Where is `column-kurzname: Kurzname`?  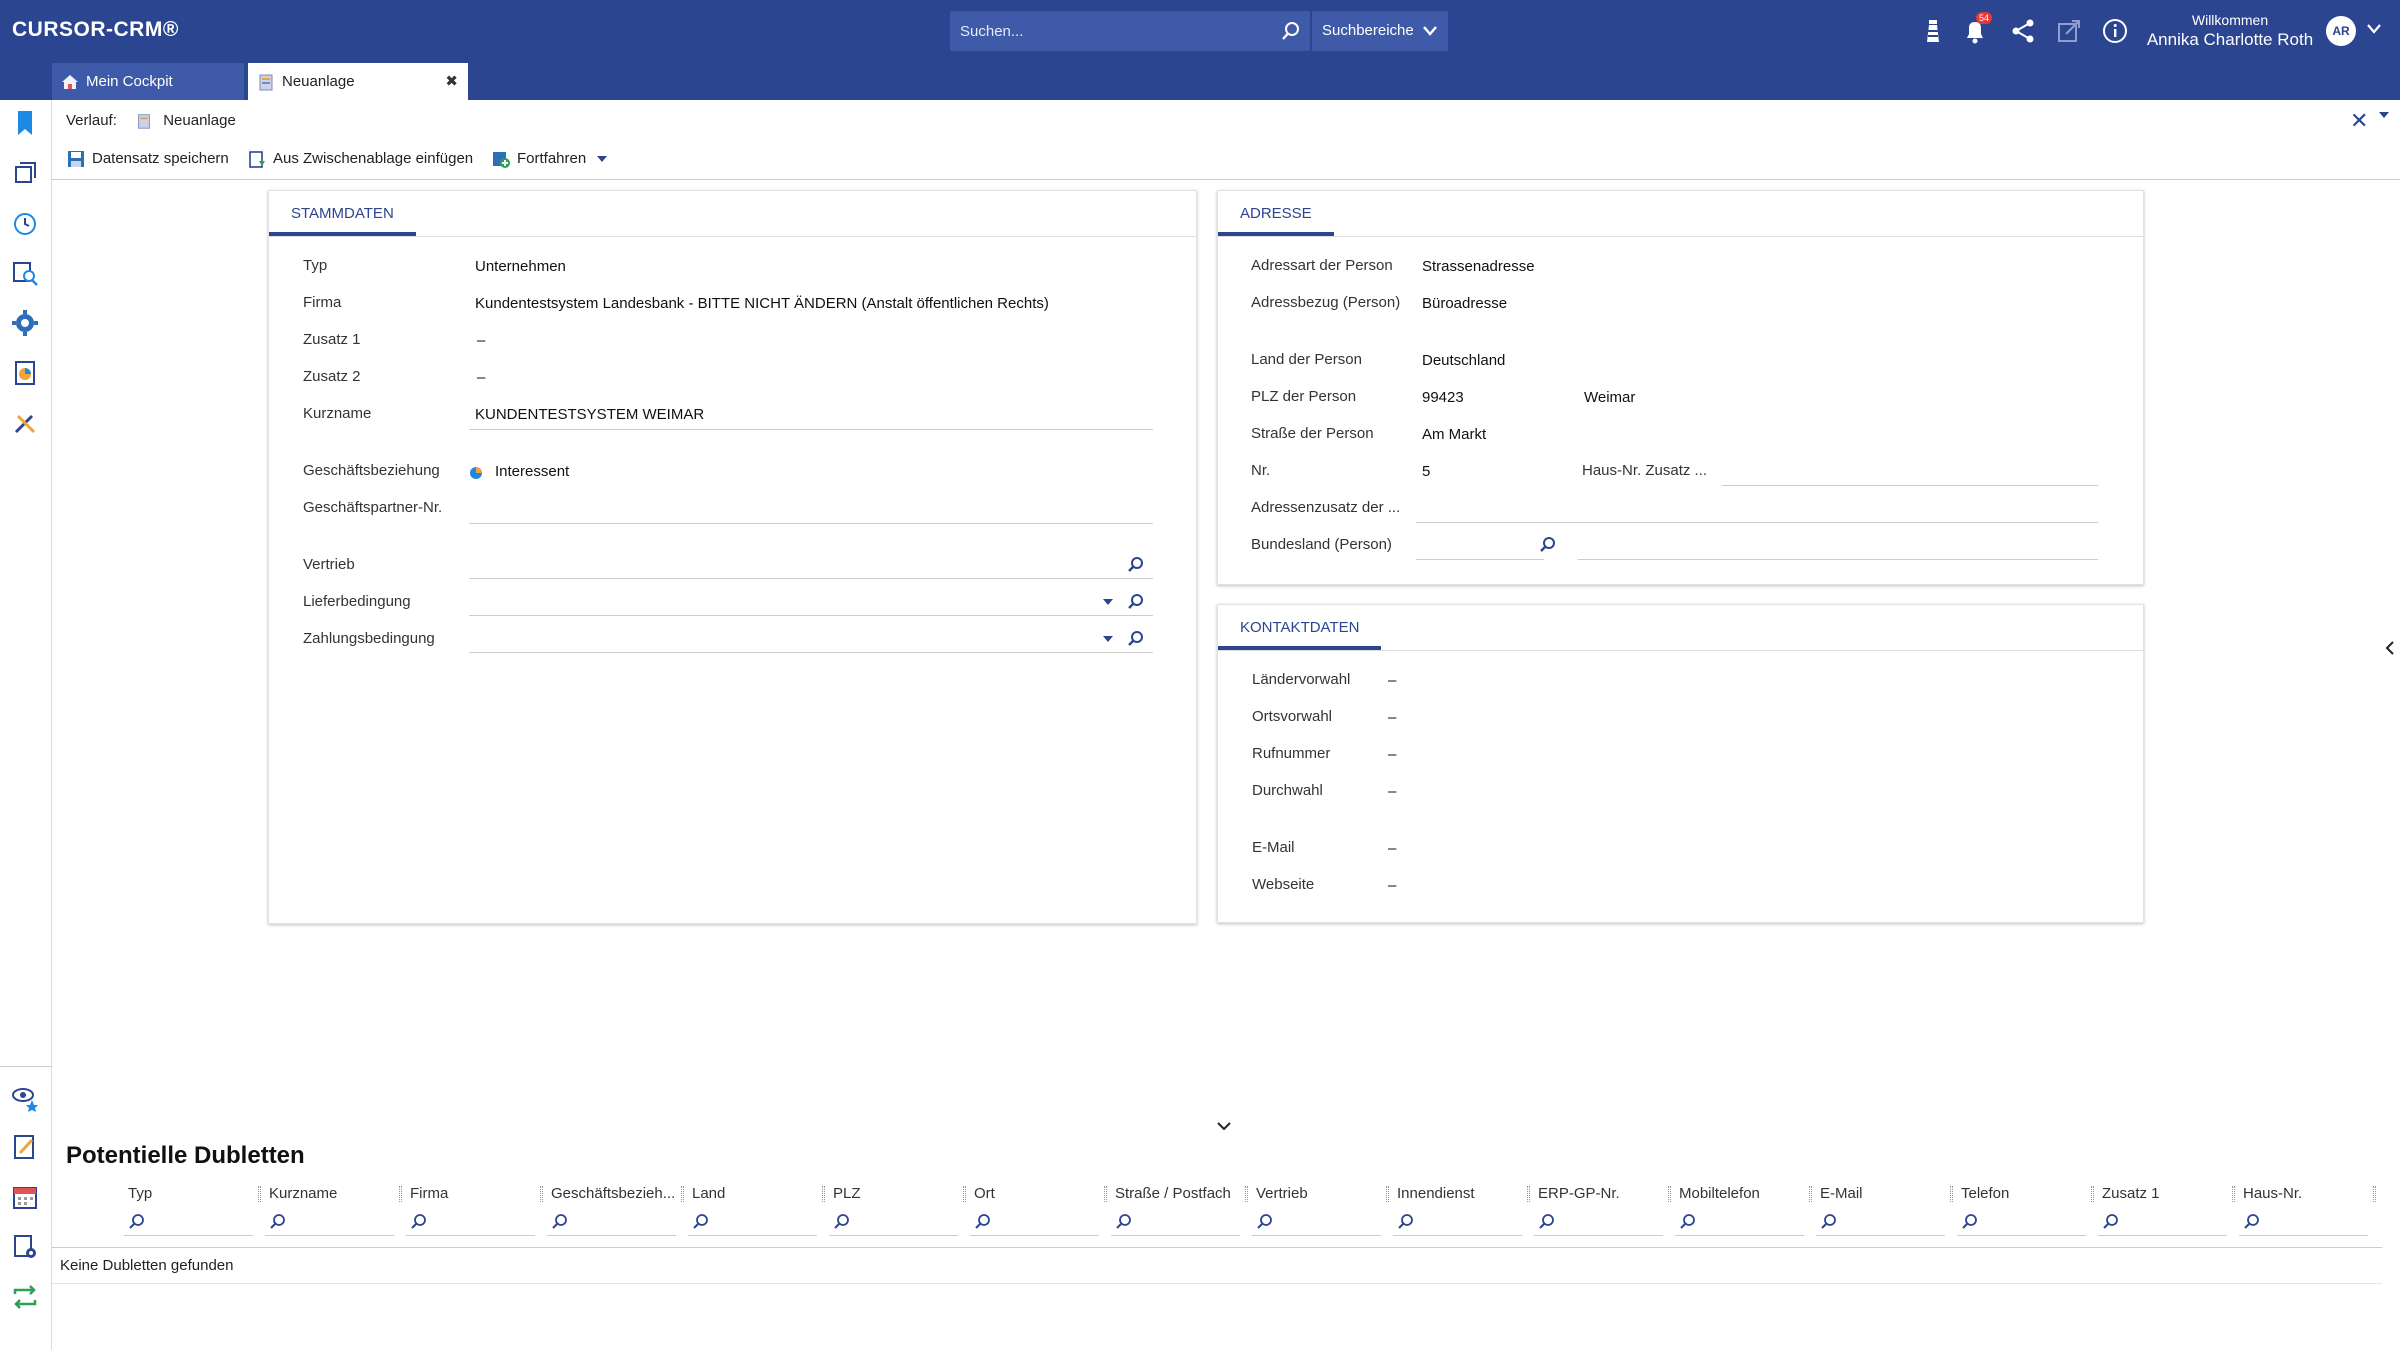
column-kurzname: Kurzname is located at coordinates (331, 1210).